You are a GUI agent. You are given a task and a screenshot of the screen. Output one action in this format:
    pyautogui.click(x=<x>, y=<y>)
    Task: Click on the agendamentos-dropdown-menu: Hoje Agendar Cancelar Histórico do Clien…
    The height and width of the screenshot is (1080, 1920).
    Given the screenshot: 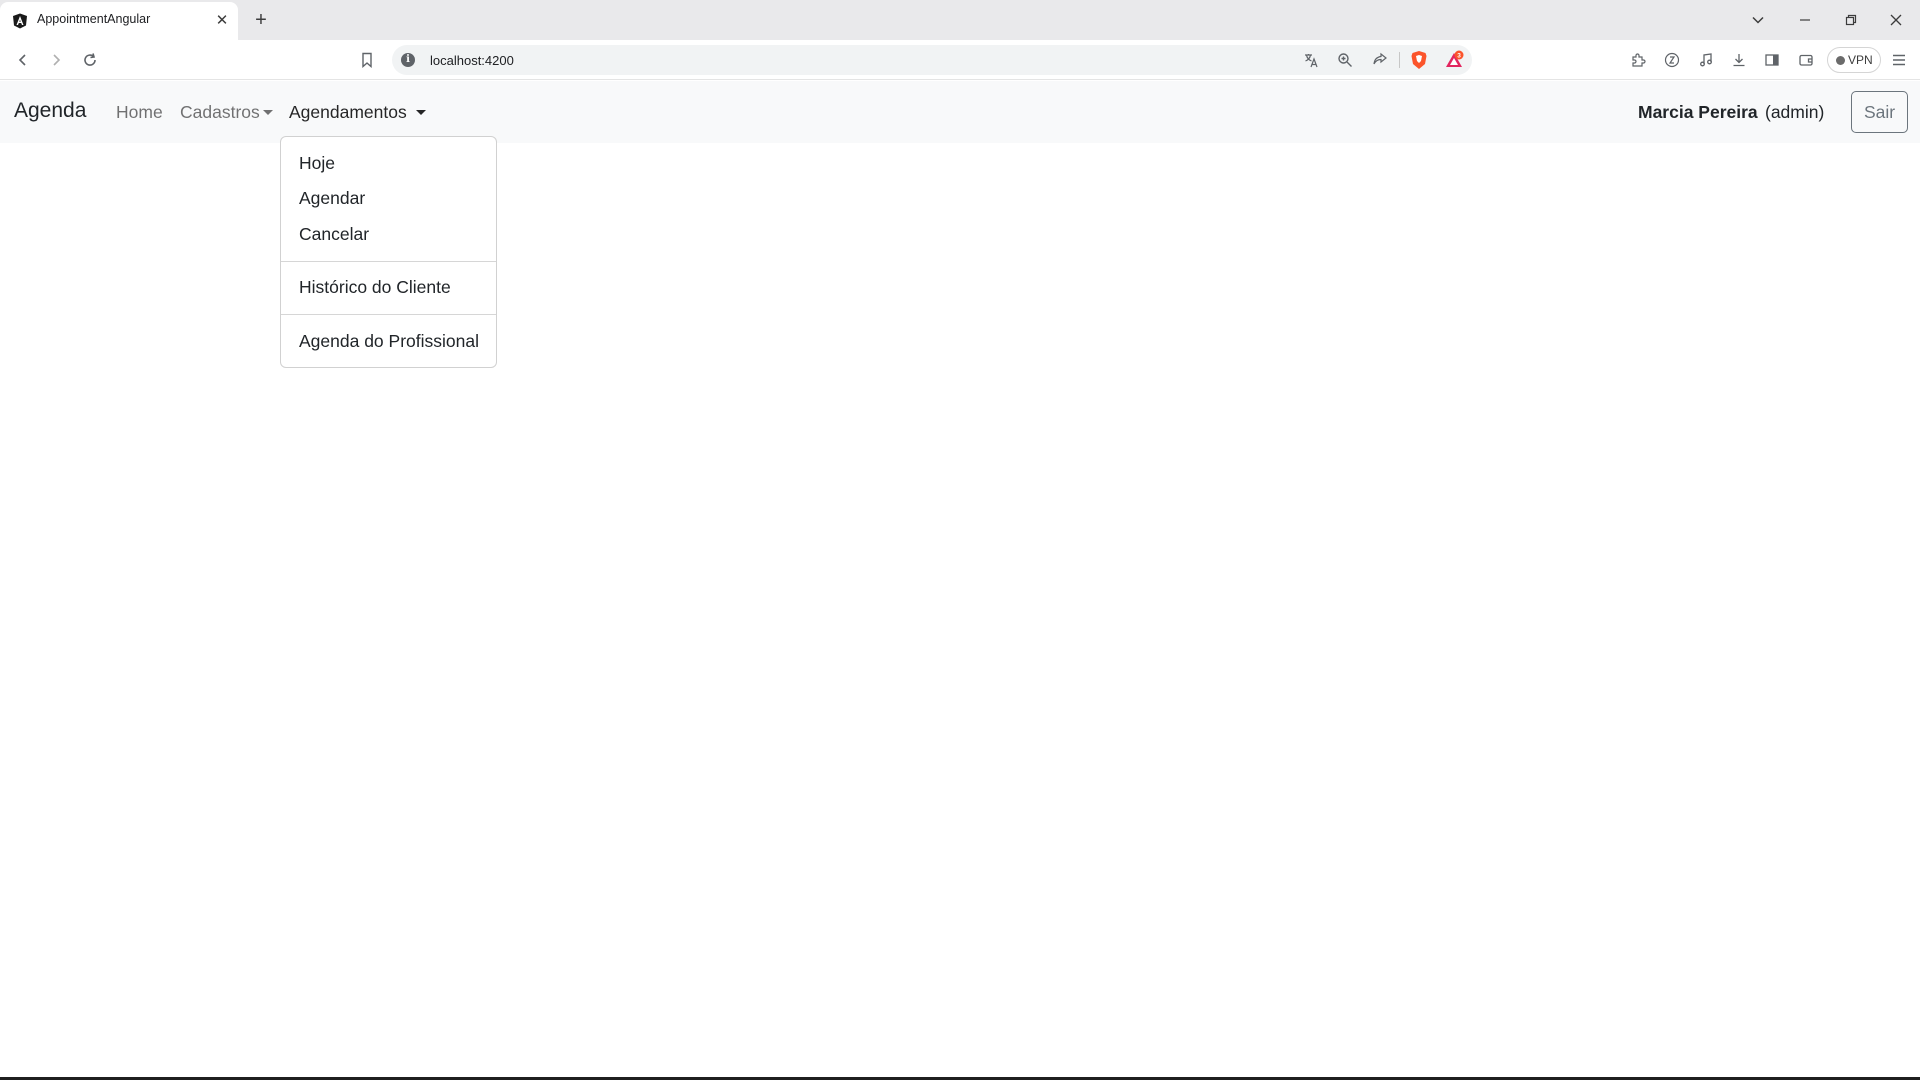 What is the action you would take?
    pyautogui.click(x=388, y=252)
    